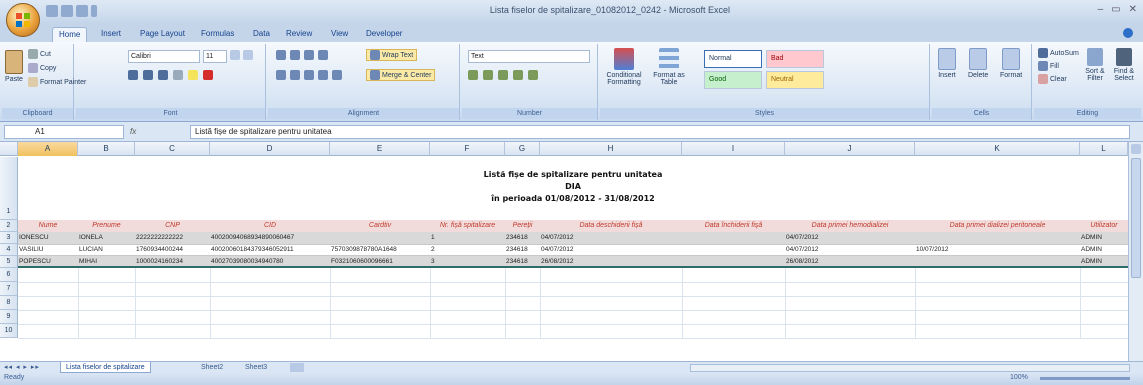 The height and width of the screenshot is (385, 1143). What do you see at coordinates (1101, 9) in the screenshot?
I see `minimize-button: –` at bounding box center [1101, 9].